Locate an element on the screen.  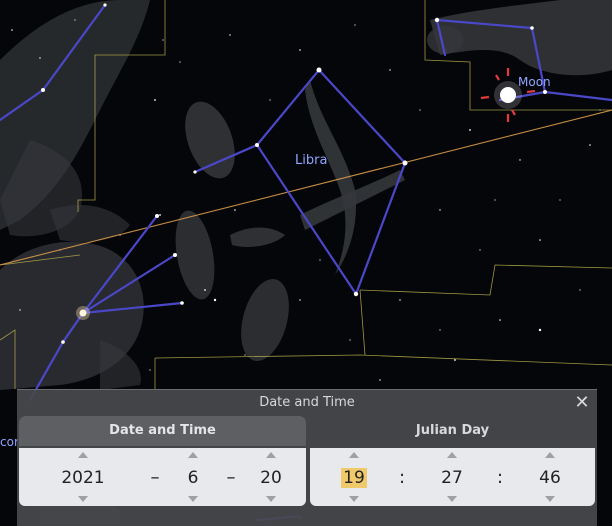
day-value: 20 is located at coordinates (271, 478).